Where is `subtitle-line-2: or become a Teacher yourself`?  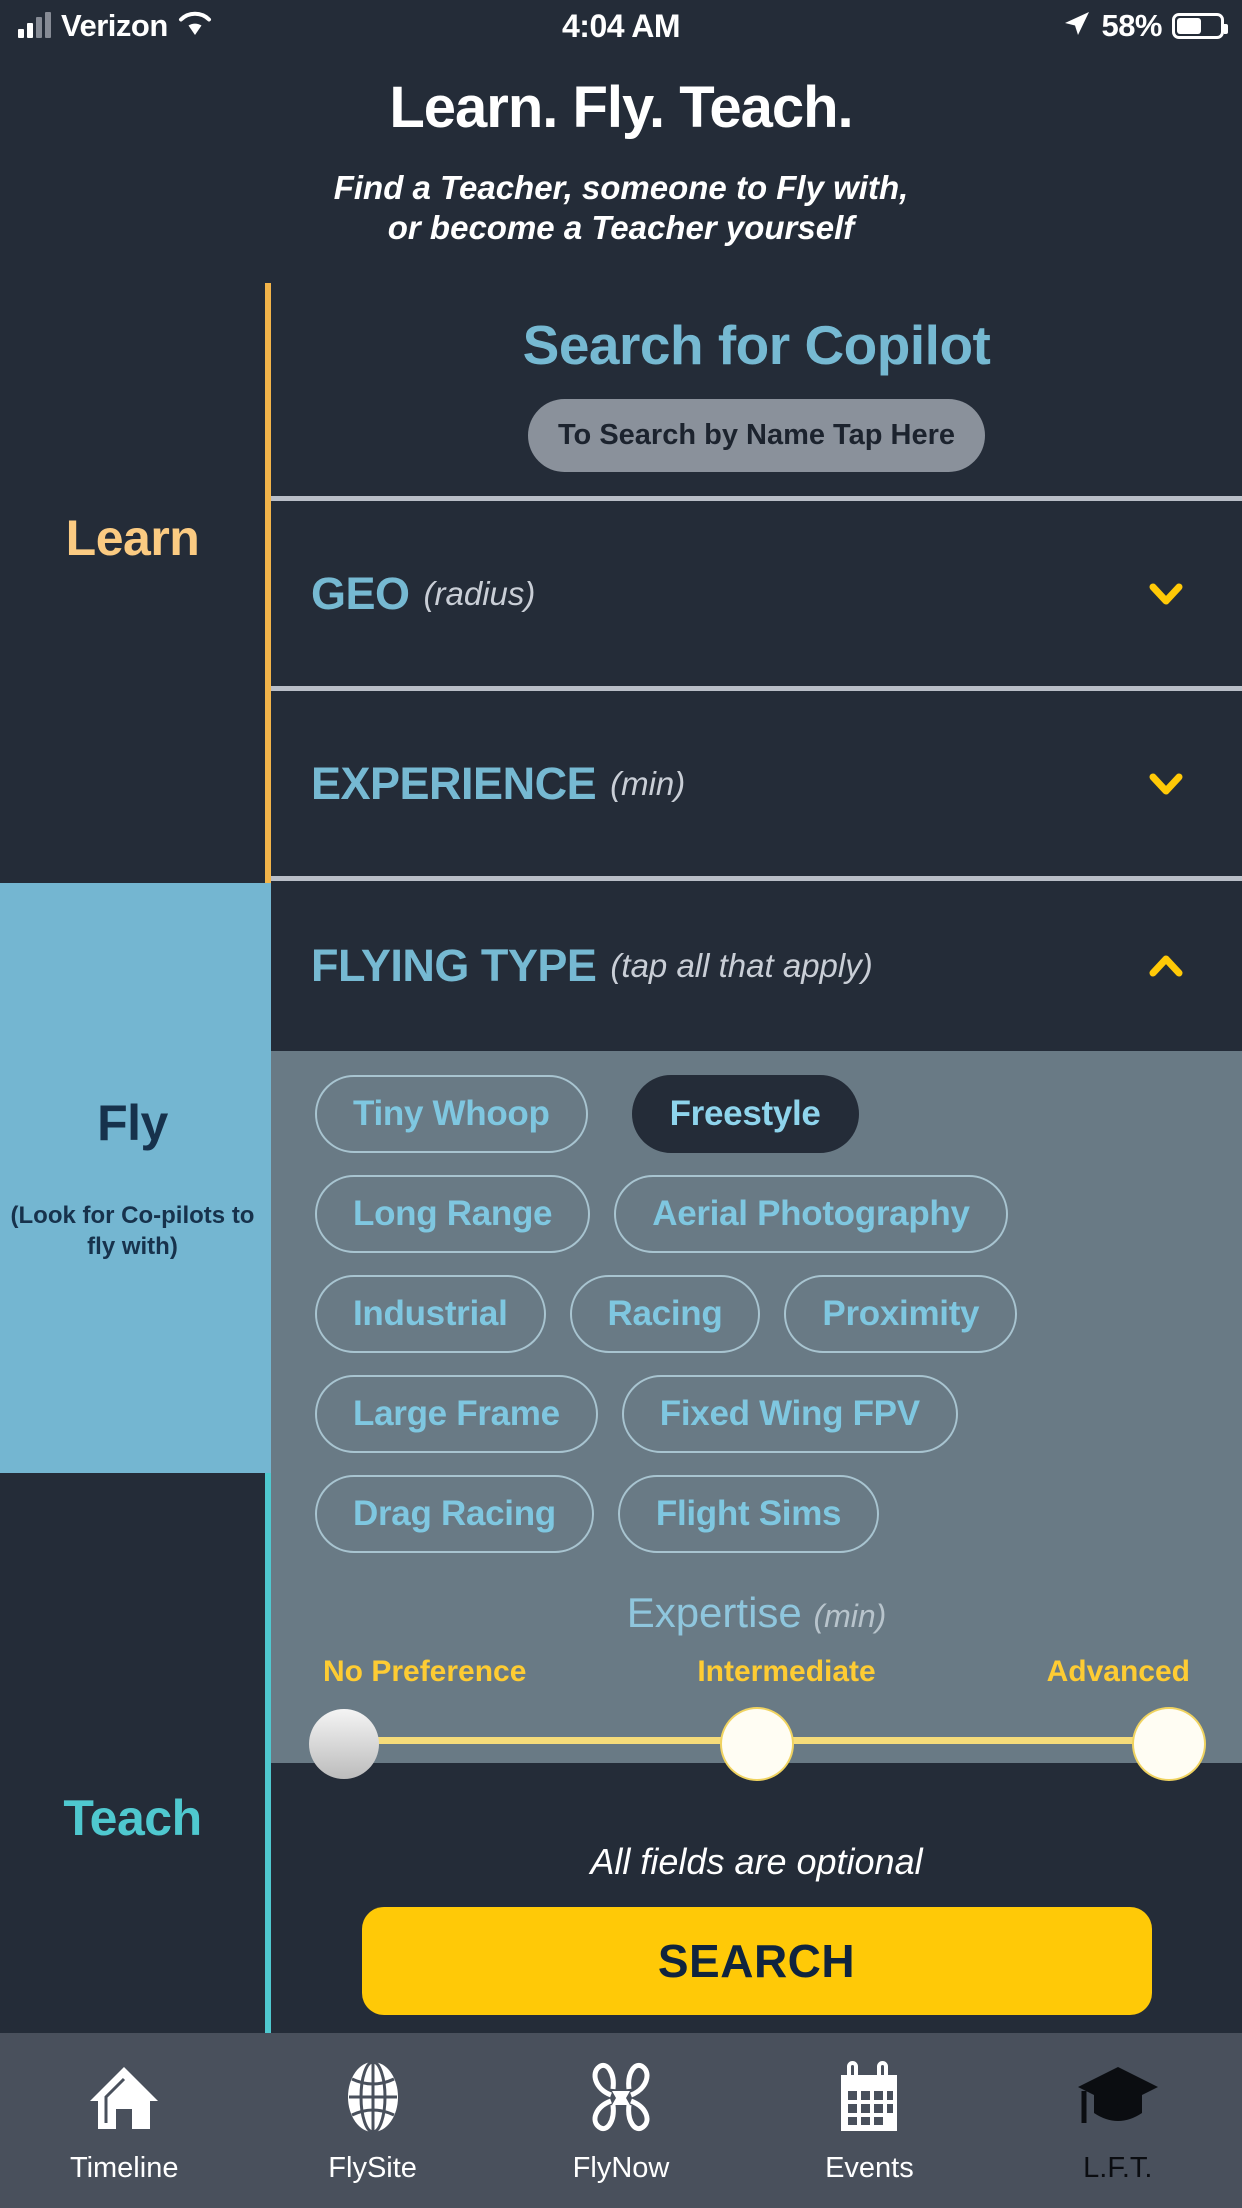 subtitle-line-2: or become a Teacher yourself is located at coordinates (621, 228).